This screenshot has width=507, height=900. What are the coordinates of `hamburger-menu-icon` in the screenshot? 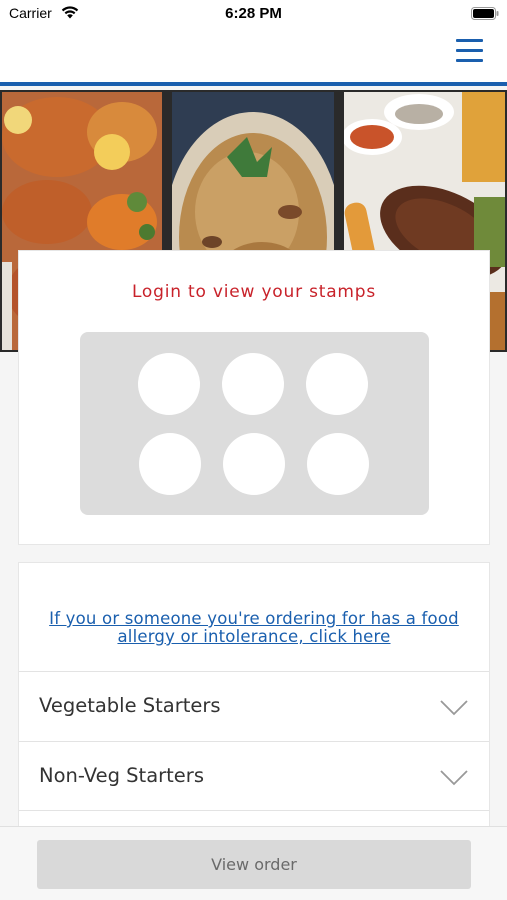 It's located at (469, 51).